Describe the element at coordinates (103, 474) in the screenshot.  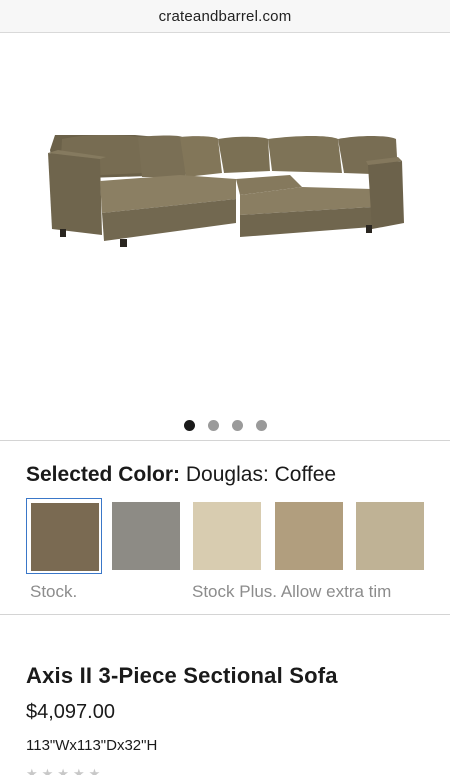
I see `selected-color-label: Selected Color:` at that location.